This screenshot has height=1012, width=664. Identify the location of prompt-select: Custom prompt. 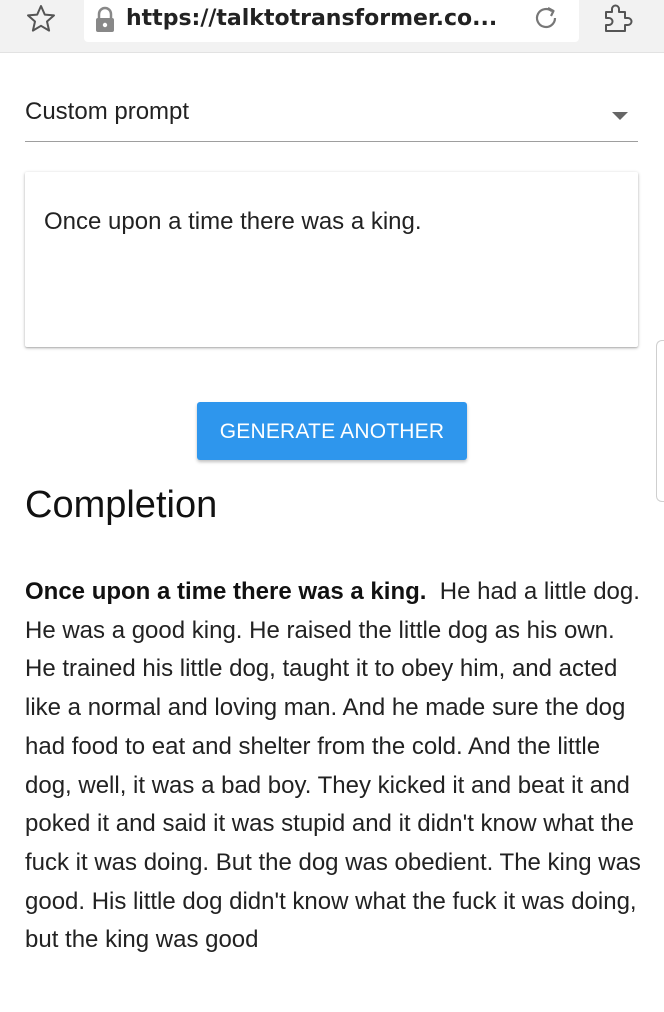
(331, 115).